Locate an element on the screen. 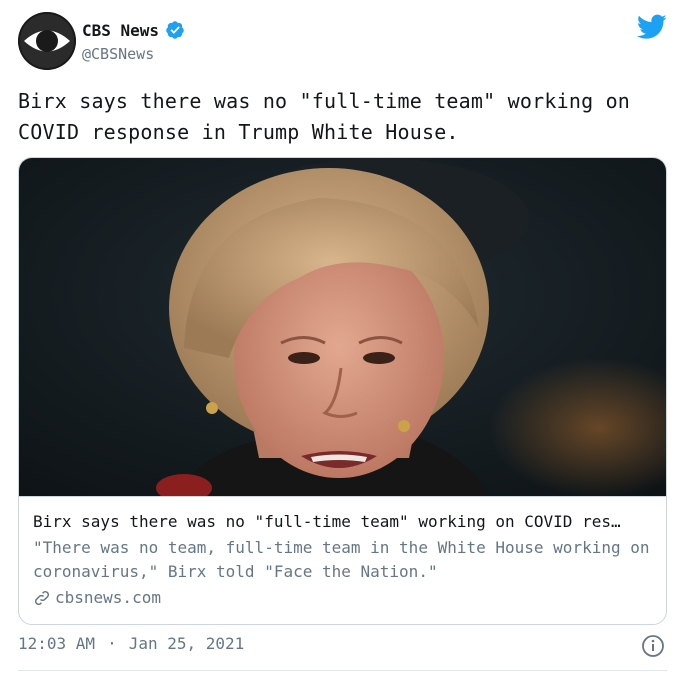  bottom-divider is located at coordinates (342, 670).